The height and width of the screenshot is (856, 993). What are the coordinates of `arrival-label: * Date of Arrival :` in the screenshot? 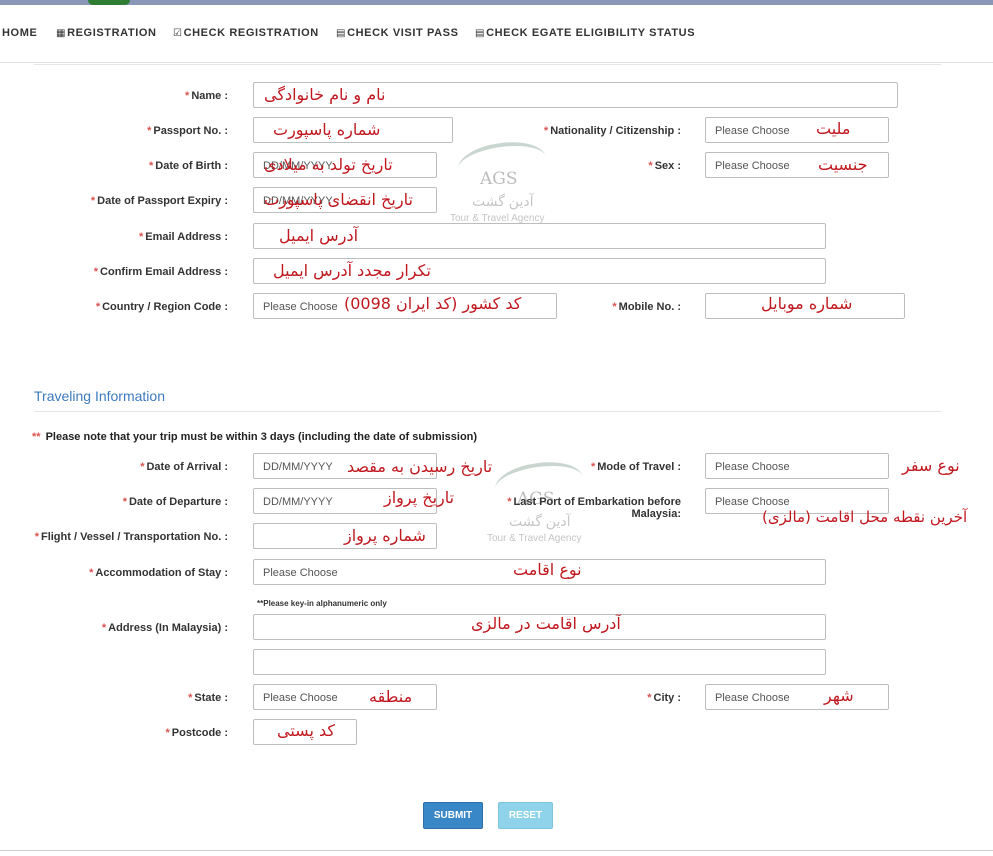 It's located at (184, 467).